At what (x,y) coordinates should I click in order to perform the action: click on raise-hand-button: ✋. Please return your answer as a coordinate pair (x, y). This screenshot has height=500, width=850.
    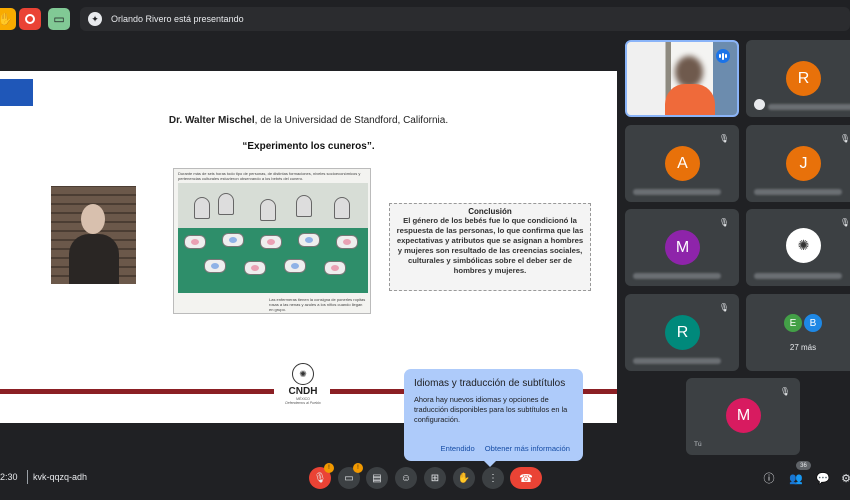
    Looking at the image, I should click on (464, 478).